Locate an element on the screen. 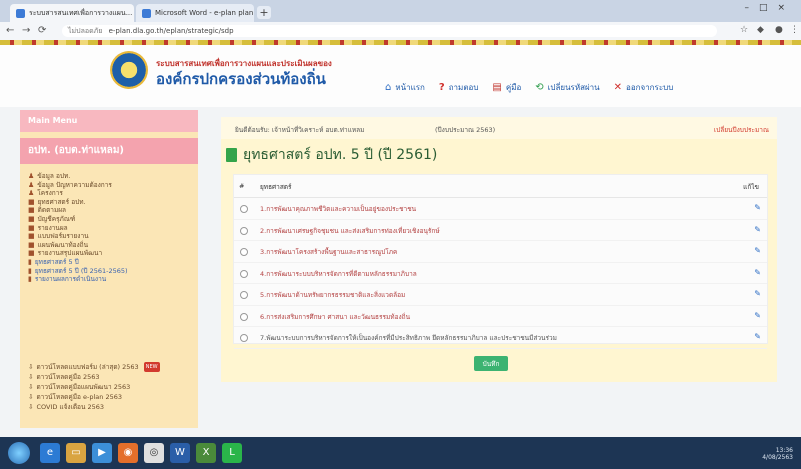 This screenshot has height=469, width=801. new-badge: NEW is located at coordinates (151, 367).